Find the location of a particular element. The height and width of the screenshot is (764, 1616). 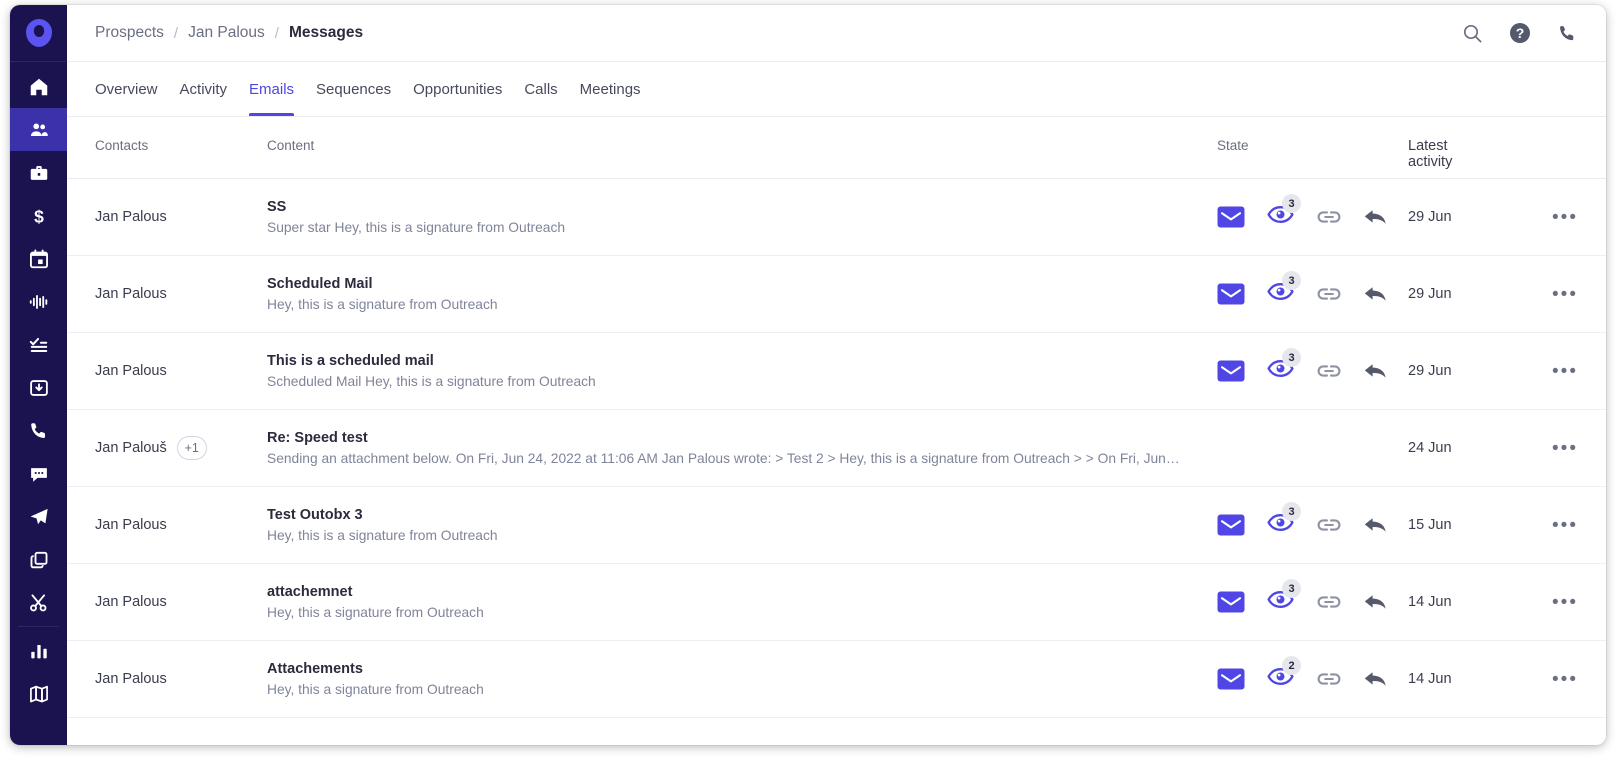

tab-meetings: Meetings is located at coordinates (610, 89).